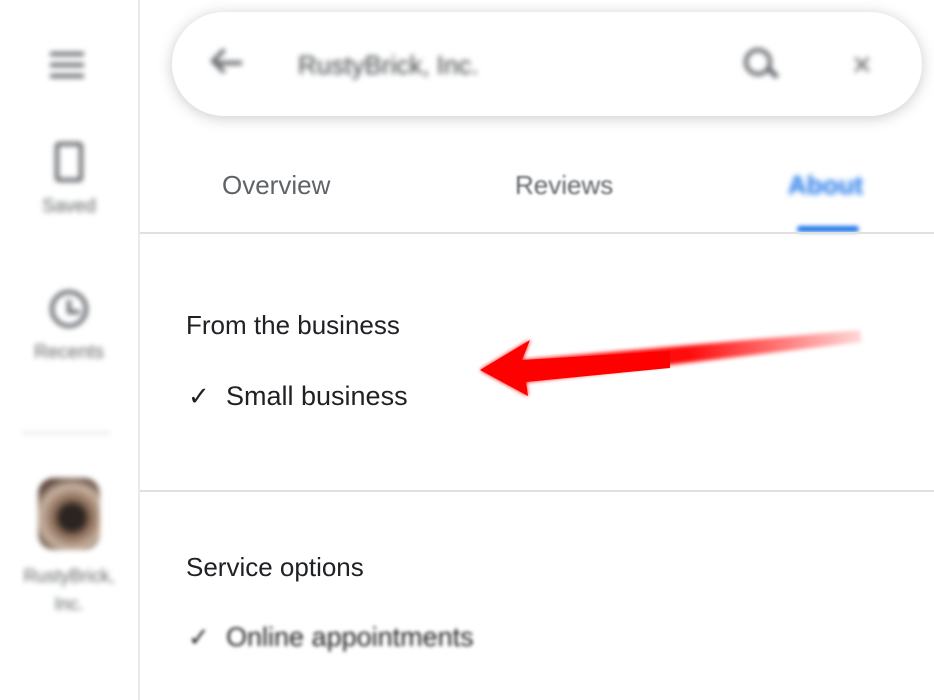 The image size is (934, 700). Describe the element at coordinates (66, 433) in the screenshot. I see `rail-divider` at that location.